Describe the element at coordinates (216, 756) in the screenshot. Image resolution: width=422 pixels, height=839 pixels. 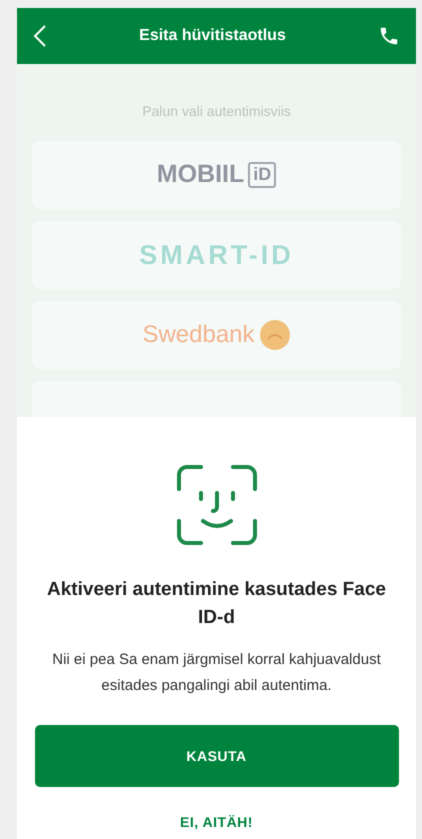
I see `use-button: KASUTA` at that location.